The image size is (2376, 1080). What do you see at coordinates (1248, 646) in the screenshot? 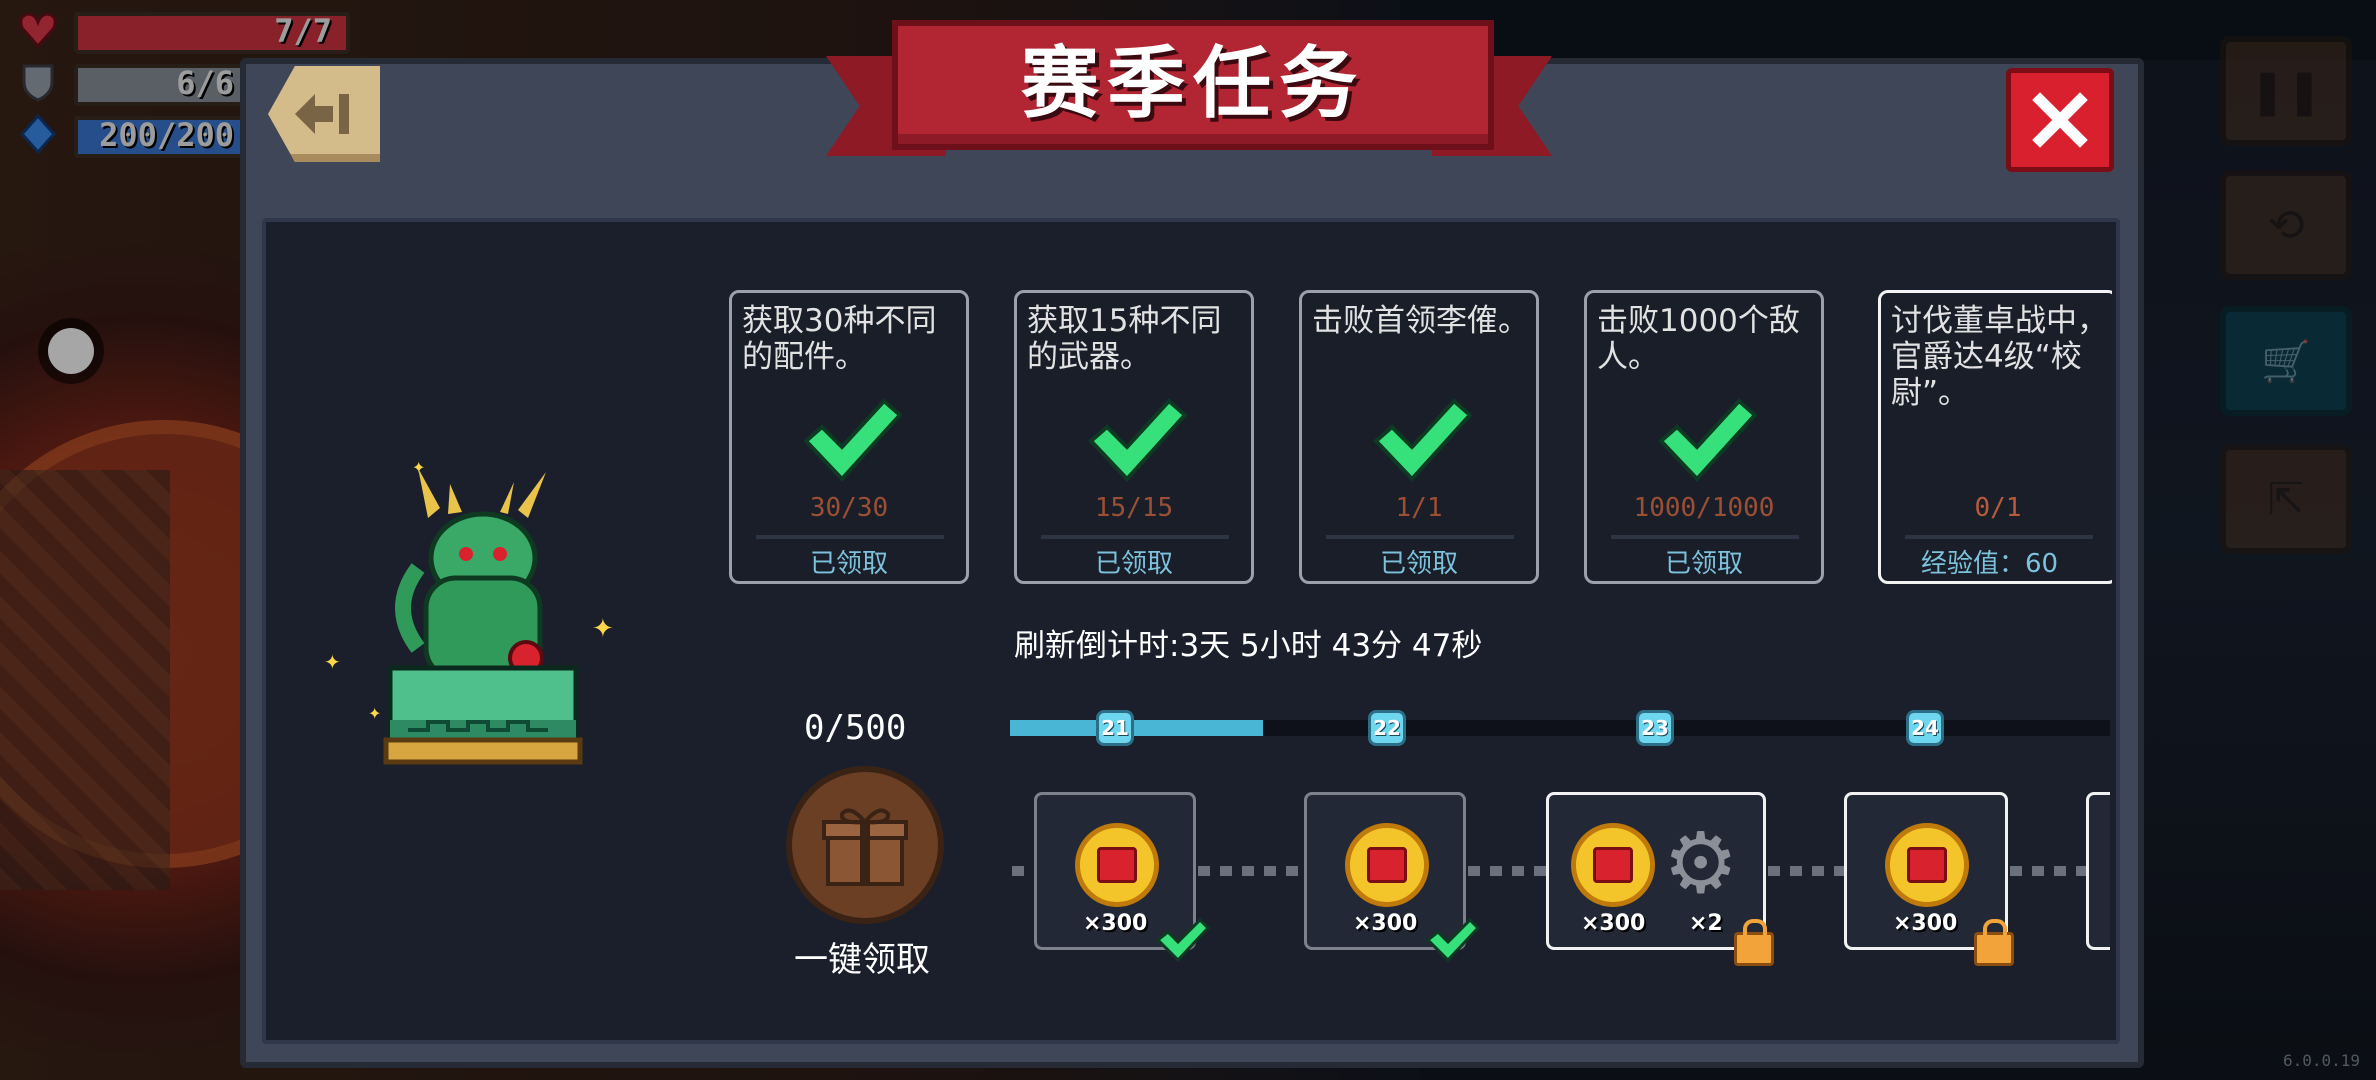
I see `refresh-countdown: 刷新倒计时:3天 5小时 43分 47秒` at bounding box center [1248, 646].